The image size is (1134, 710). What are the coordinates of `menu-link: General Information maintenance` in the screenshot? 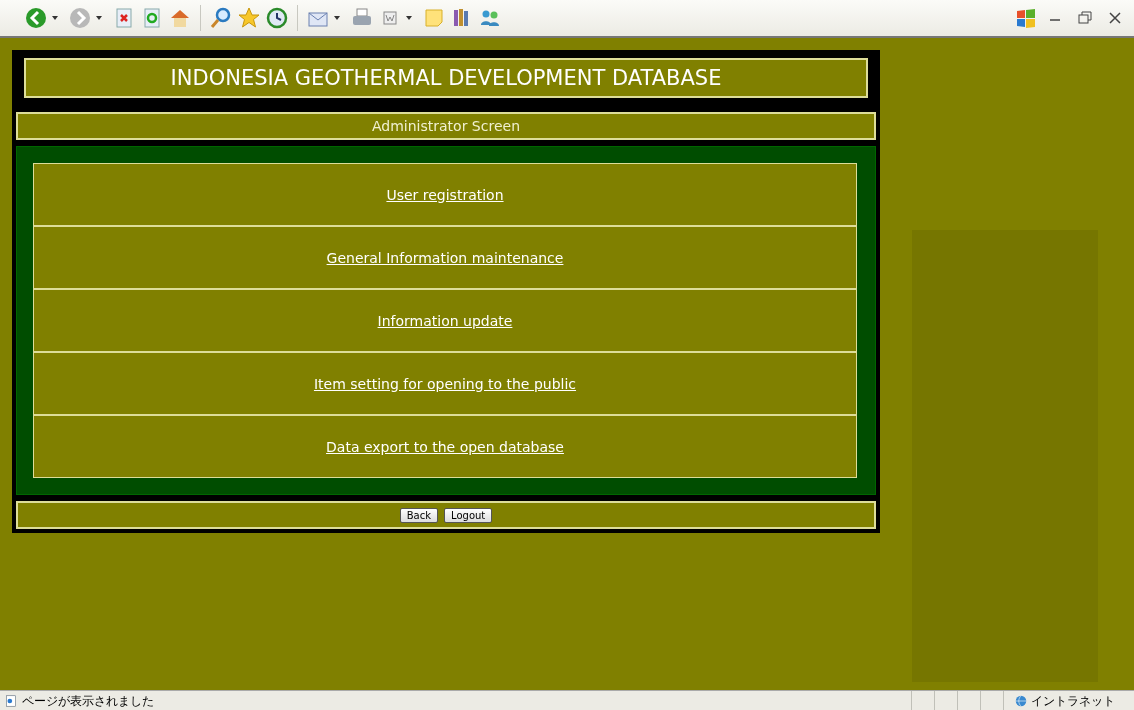 It's located at (445, 257).